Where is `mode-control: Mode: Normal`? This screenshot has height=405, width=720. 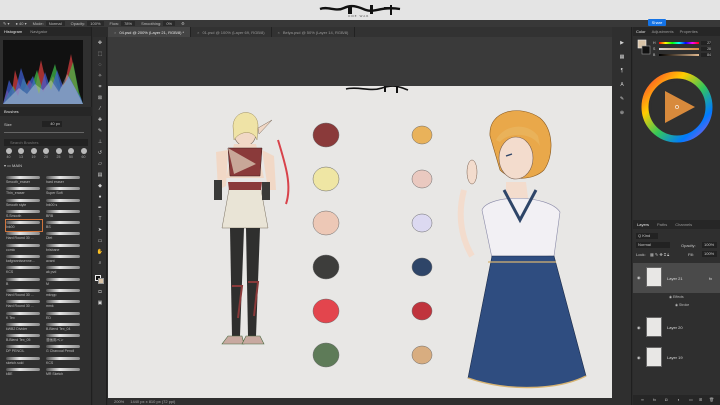
mode-control: Mode: Normal is located at coordinates (49, 23).